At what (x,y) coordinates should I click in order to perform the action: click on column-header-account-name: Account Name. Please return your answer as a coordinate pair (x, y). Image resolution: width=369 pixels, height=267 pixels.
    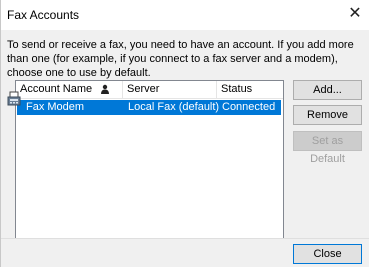
    Looking at the image, I should click on (64, 89).